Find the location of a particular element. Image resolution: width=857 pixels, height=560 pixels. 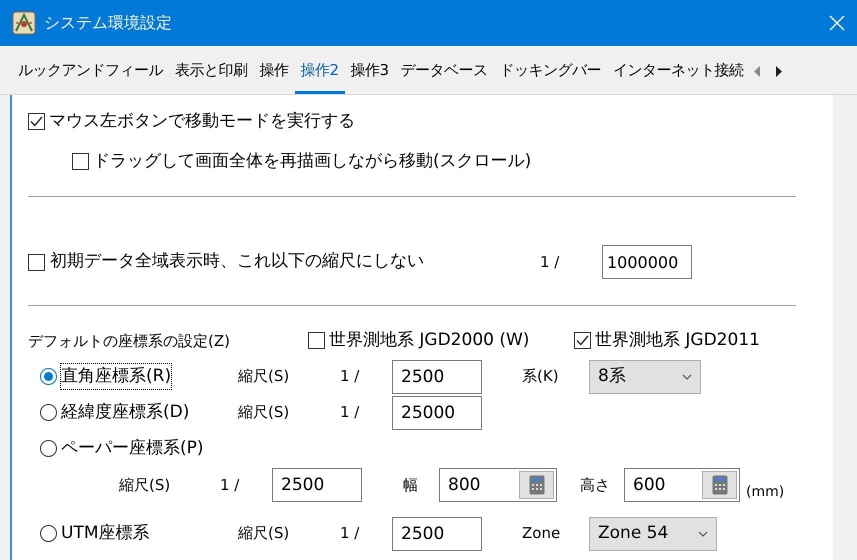

checkbox-label: マウス左ボタンで移動モードを実行する is located at coordinates (202, 121).